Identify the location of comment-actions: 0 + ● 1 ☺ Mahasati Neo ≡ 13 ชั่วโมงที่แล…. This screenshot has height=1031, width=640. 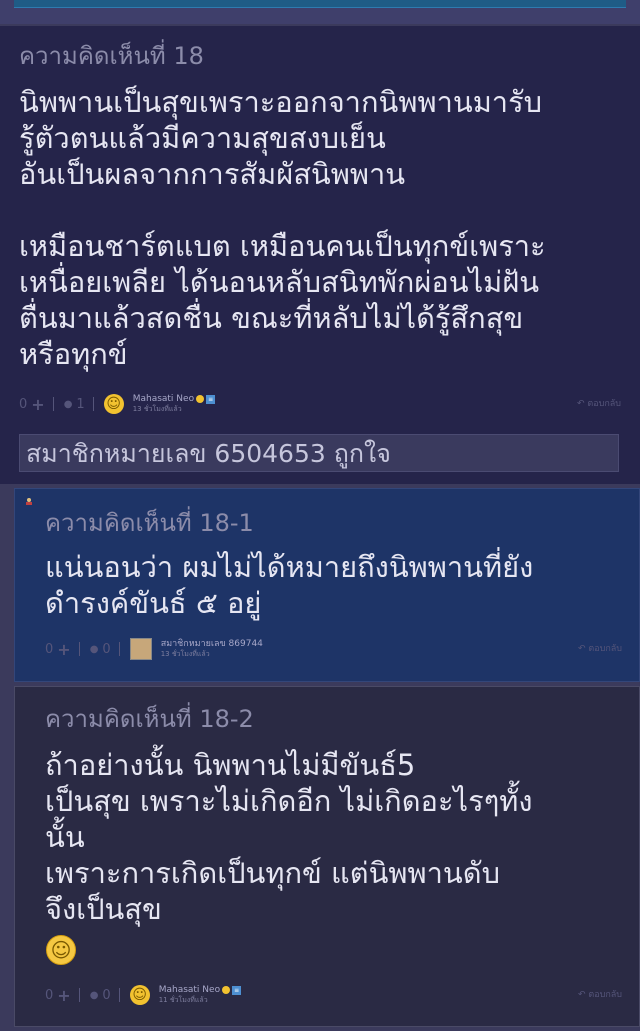
(117, 404).